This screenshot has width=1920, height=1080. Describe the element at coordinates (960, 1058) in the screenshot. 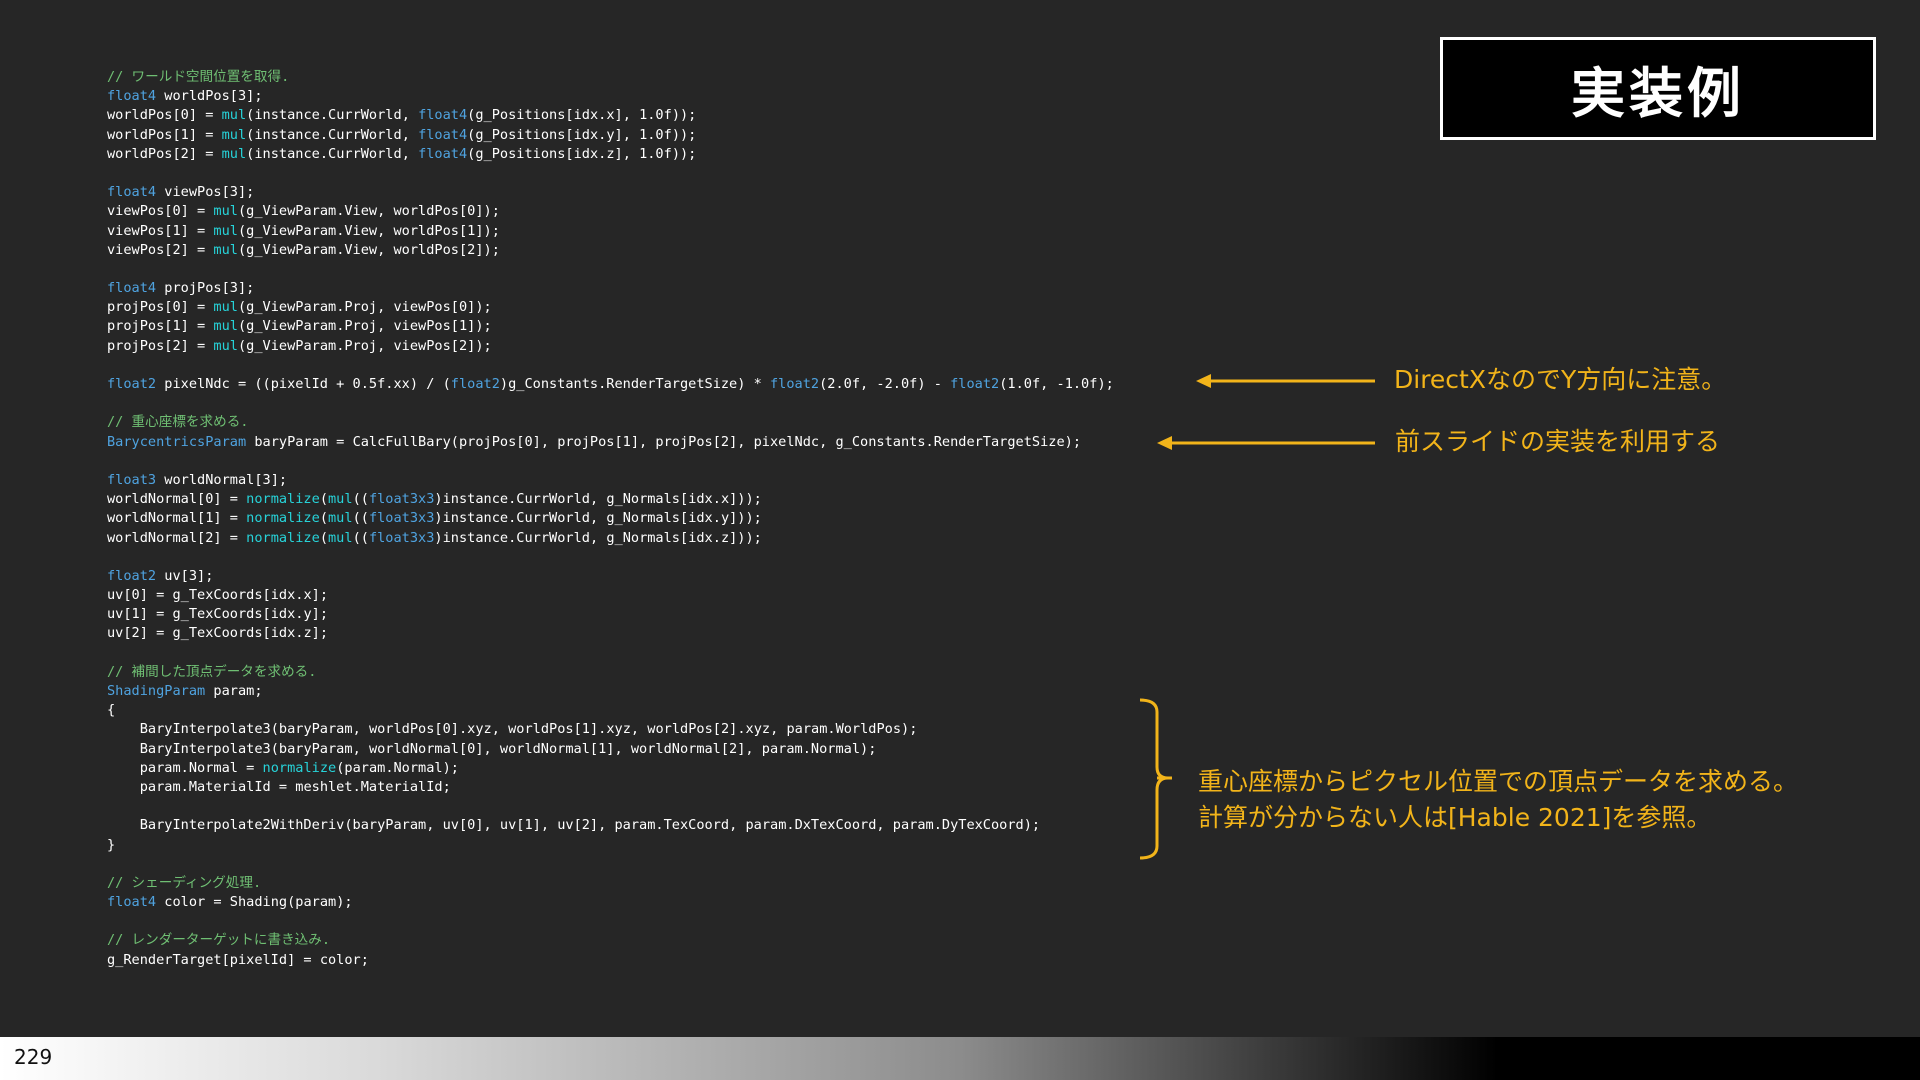

I see `footer-gradient-bar` at that location.